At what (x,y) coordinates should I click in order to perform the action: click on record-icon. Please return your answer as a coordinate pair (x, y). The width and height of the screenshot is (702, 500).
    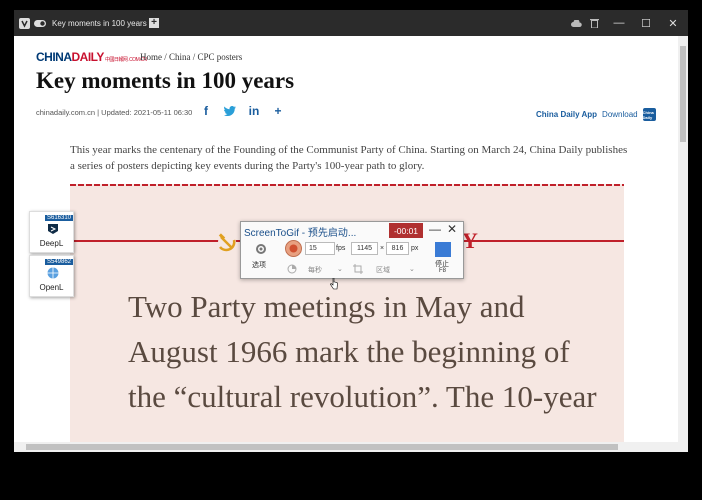
    Looking at the image, I should click on (293, 248).